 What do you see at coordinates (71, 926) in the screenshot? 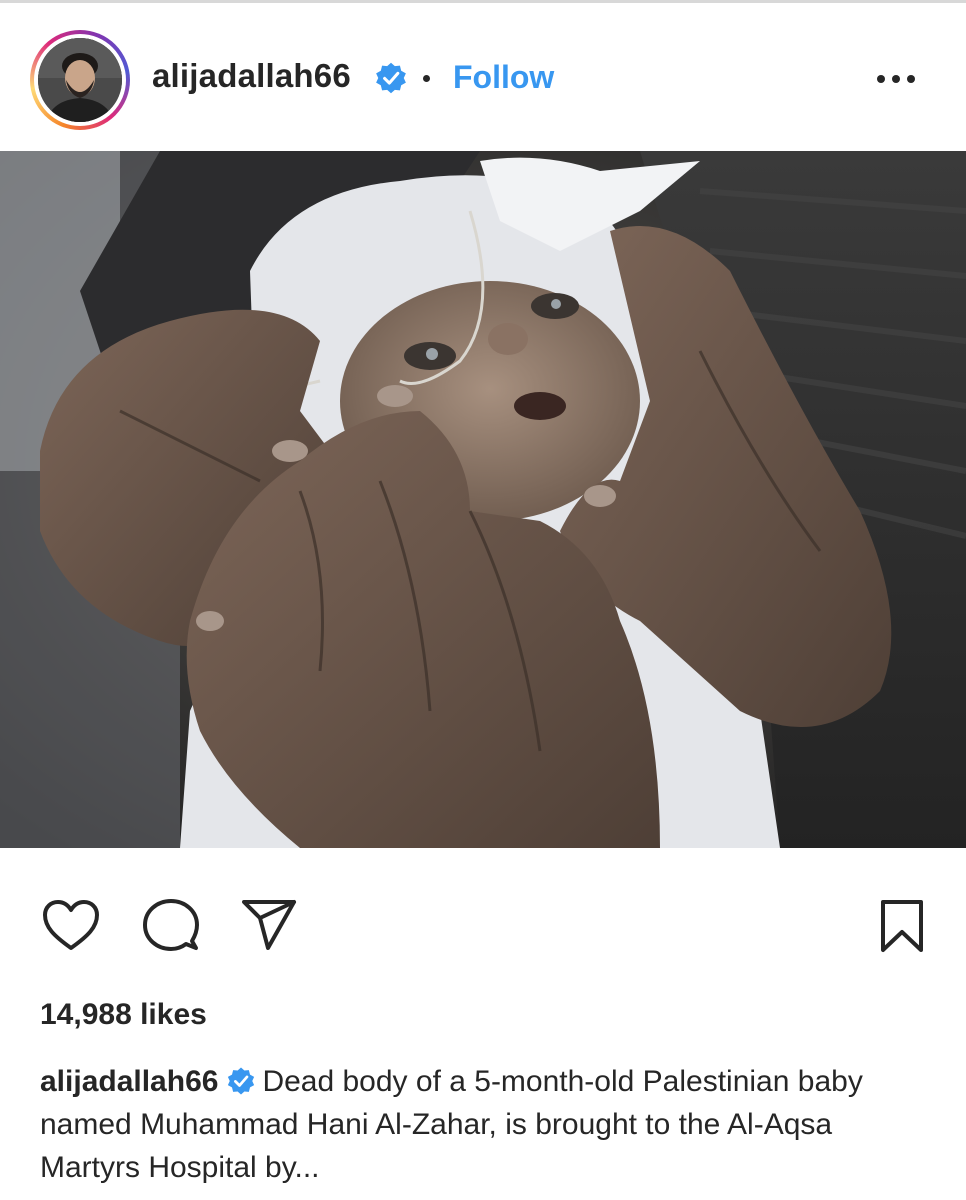
I see `heart-icon` at bounding box center [71, 926].